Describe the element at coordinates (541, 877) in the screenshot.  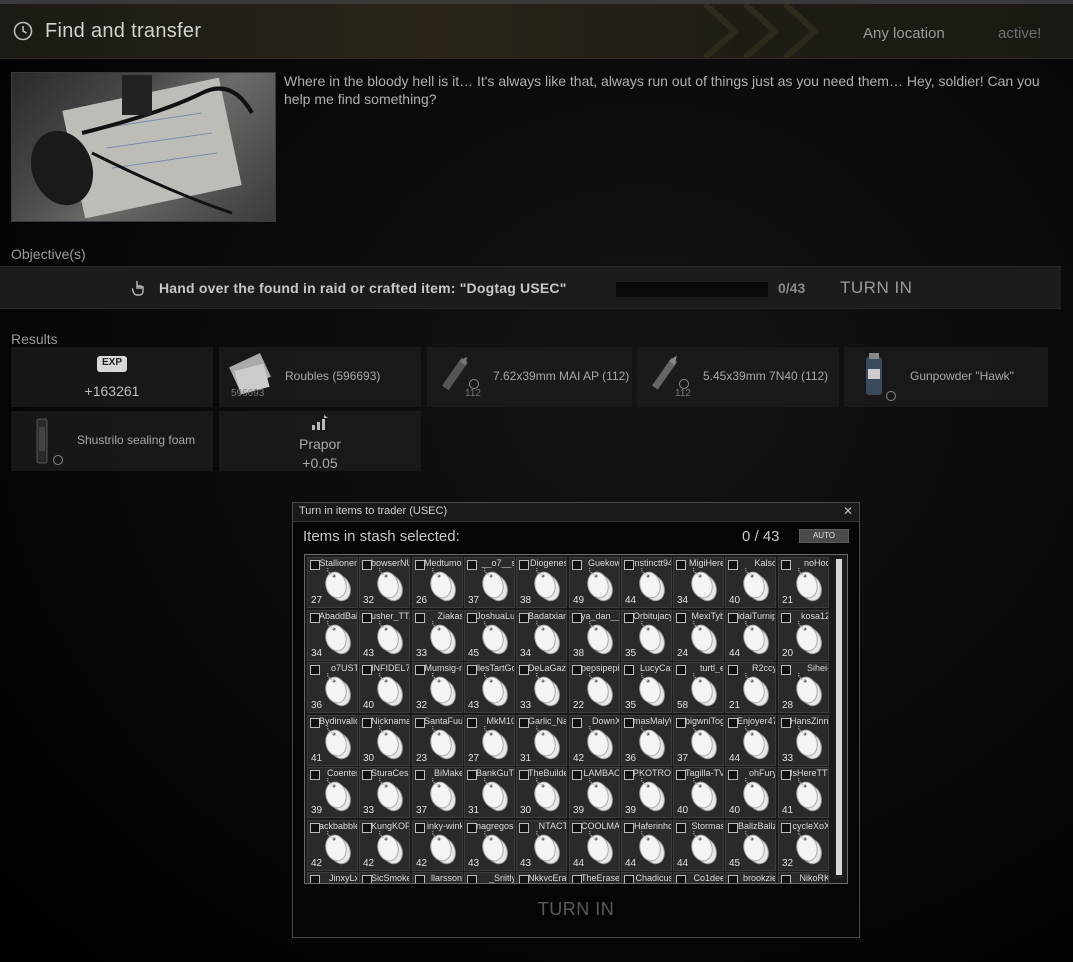
I see `dogtag-item: NkkvcEraser` at that location.